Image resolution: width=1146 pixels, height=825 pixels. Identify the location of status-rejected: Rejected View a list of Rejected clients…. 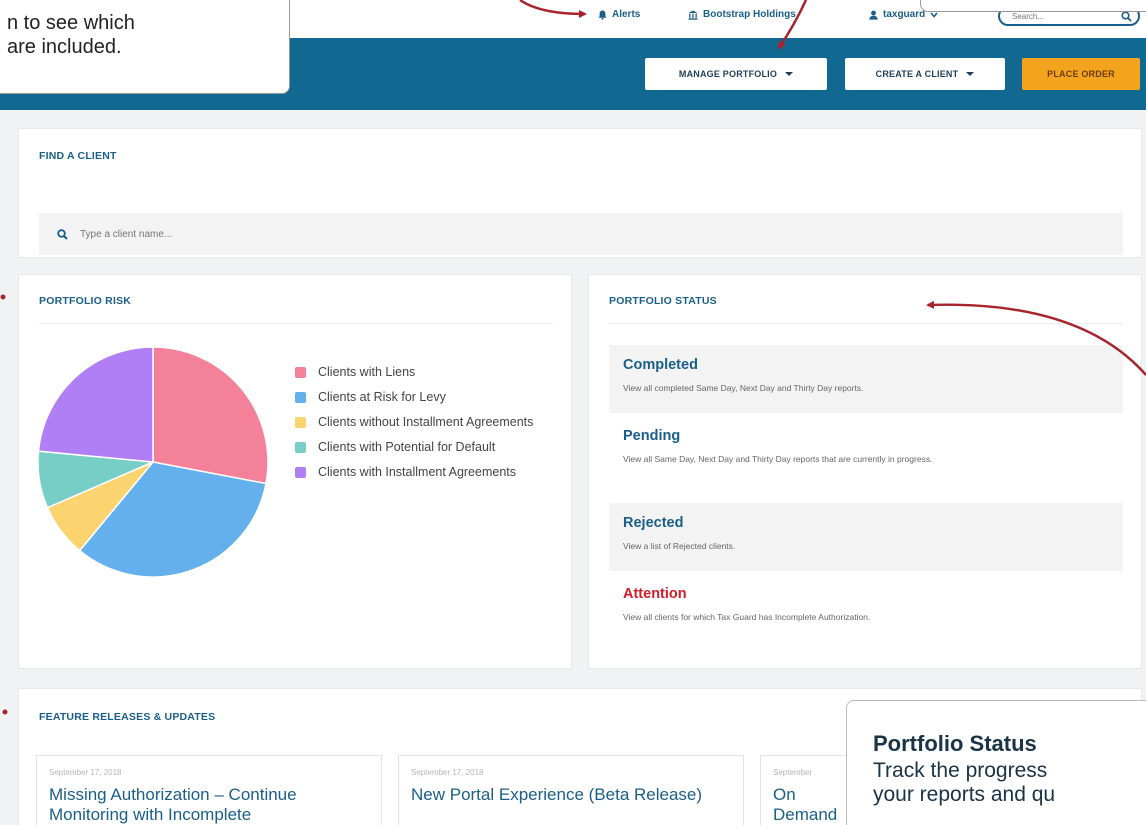
(866, 537).